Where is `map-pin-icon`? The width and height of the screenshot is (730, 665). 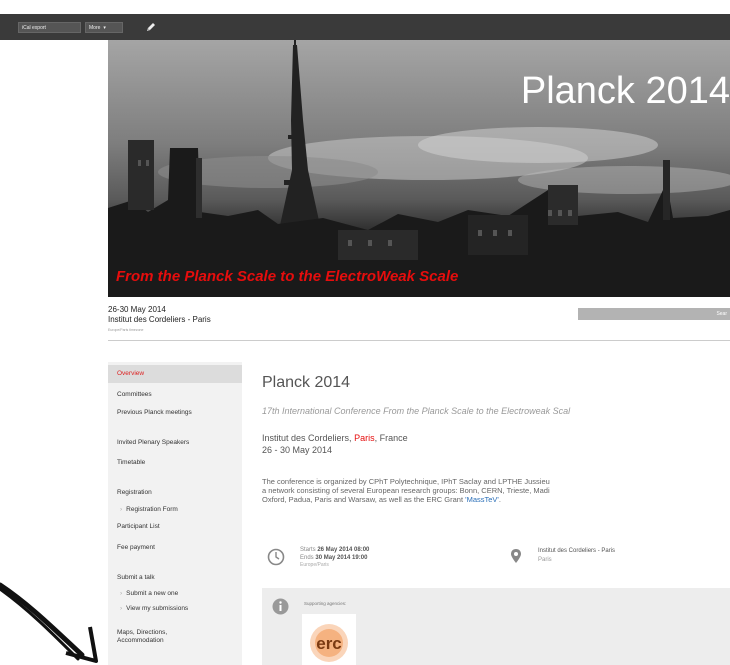
map-pin-icon is located at coordinates (516, 556).